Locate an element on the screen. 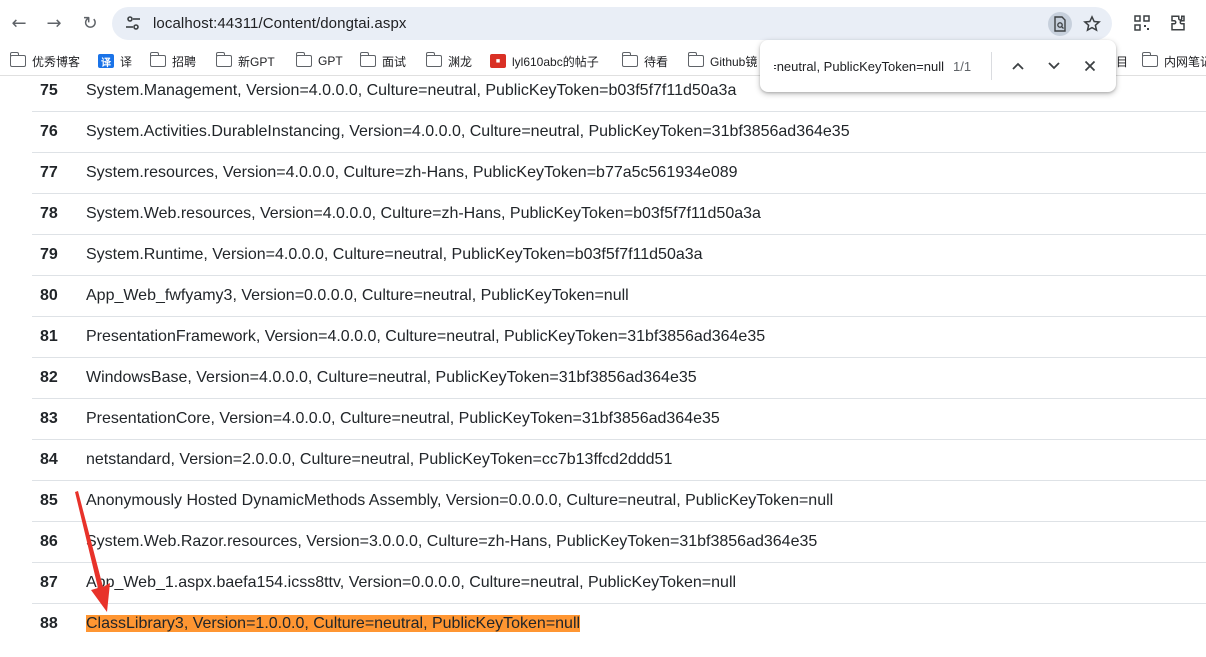 The height and width of the screenshot is (657, 1206). bookmark-folder: 招聘 is located at coordinates (173, 61).